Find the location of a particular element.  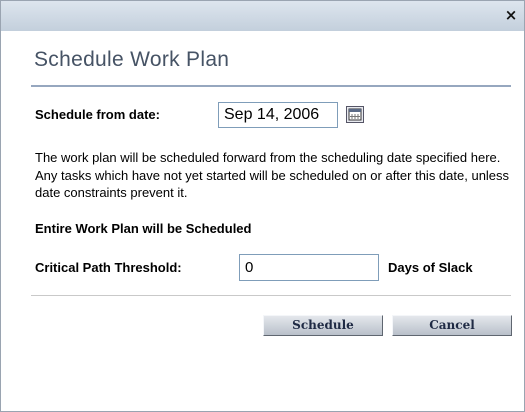

critical-path-label: Critical Path Threshold: is located at coordinates (108, 267).